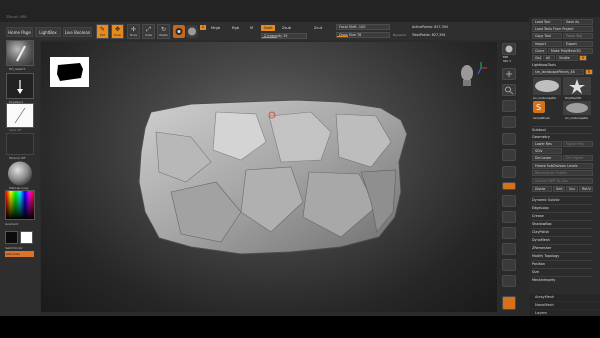 Image resolution: width=600 pixels, height=338 pixels. Describe the element at coordinates (17, 158) in the screenshot. I see `texture-name: Texture Off` at that location.